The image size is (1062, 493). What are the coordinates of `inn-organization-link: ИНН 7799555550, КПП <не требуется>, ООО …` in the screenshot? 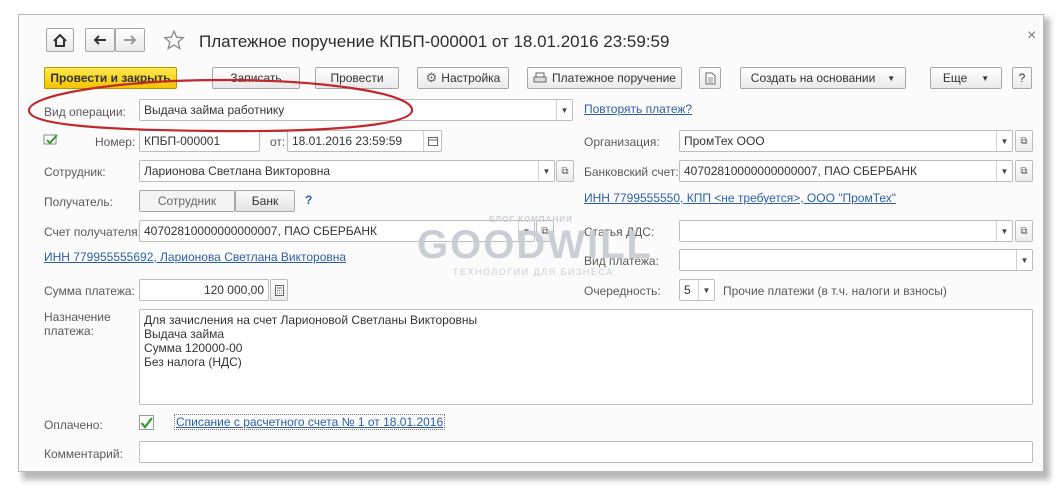 It's located at (740, 198).